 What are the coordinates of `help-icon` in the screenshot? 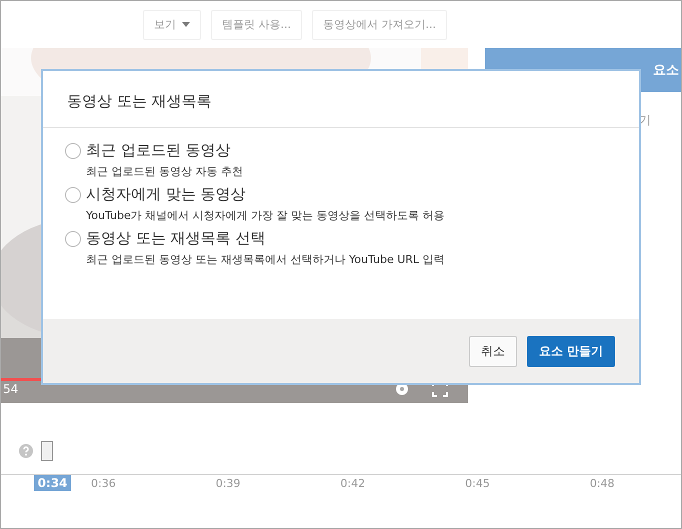 It's located at (26, 451).